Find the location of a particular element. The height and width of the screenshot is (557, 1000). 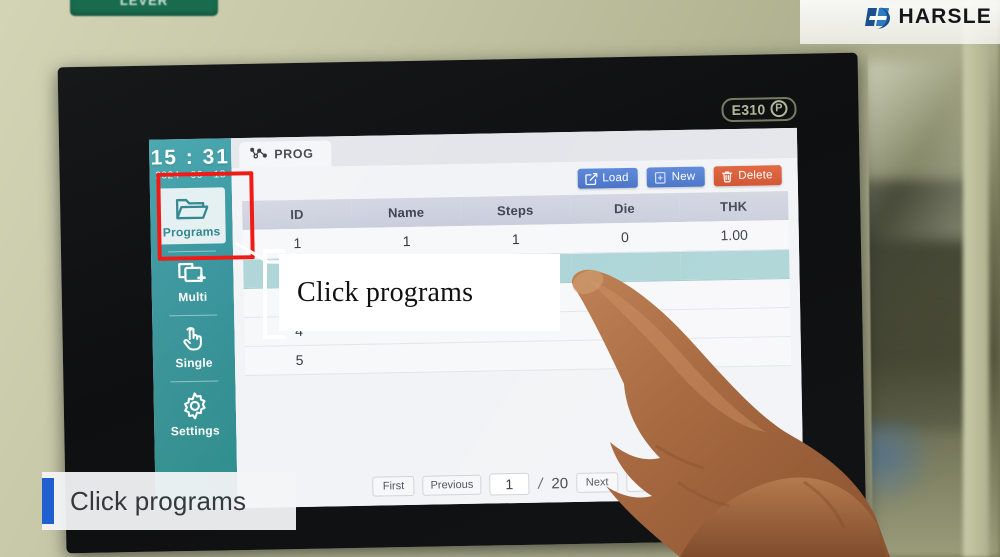

machine-green-label: LEVER is located at coordinates (144, 8).